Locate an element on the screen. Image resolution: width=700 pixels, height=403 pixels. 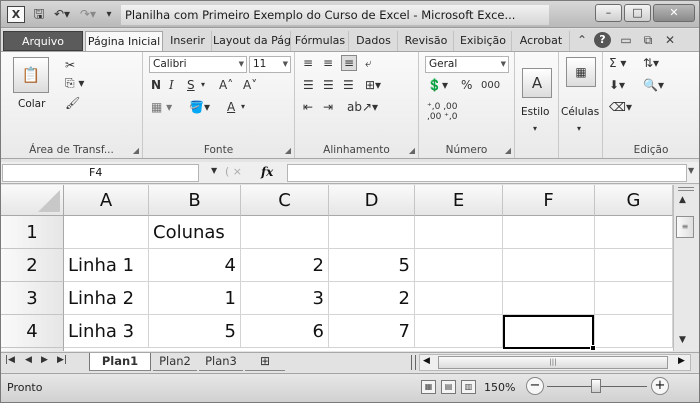
cell-G3 is located at coordinates (634, 298).